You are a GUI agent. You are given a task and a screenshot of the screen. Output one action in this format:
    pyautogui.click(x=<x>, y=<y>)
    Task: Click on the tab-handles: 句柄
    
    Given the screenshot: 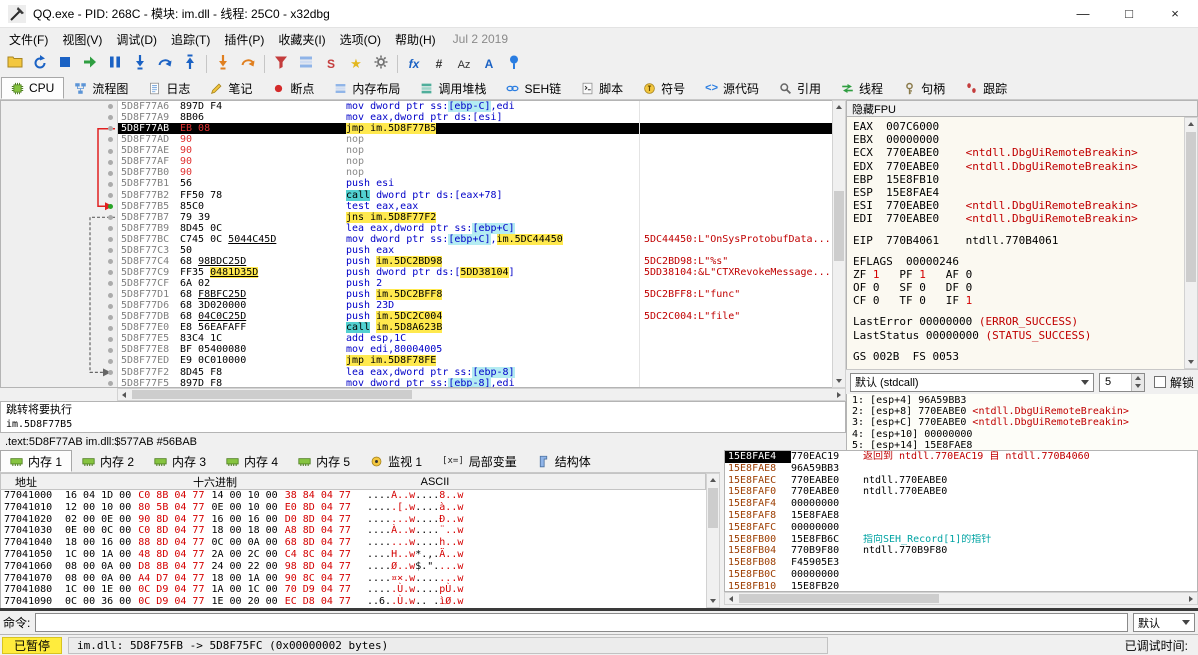 What is the action you would take?
    pyautogui.click(x=924, y=88)
    